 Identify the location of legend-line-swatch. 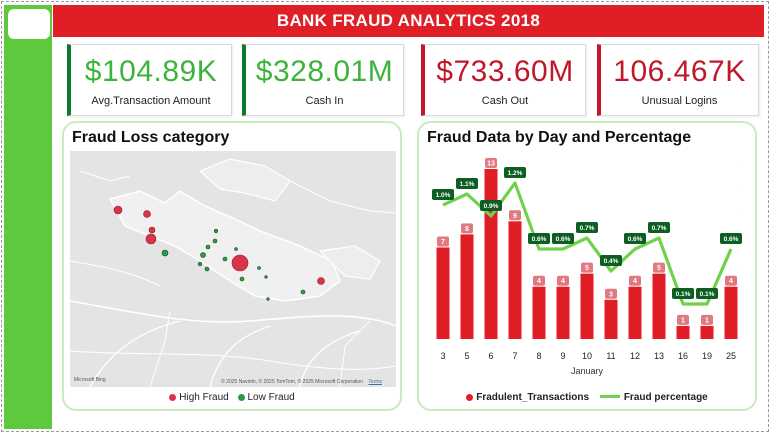
(609, 396).